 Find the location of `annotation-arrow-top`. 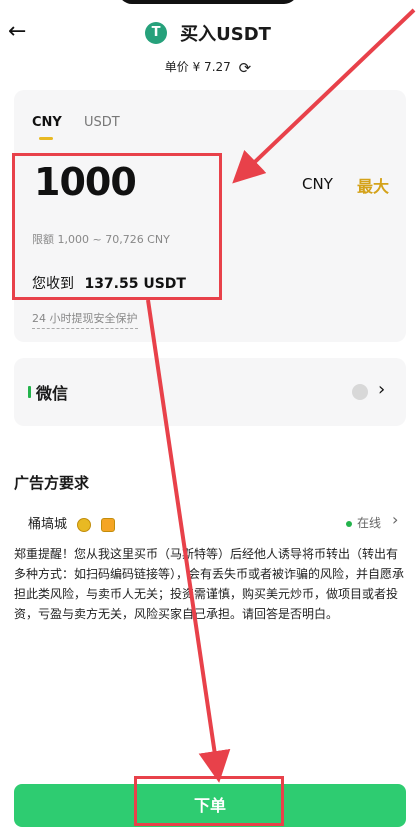

annotation-arrow-top is located at coordinates (324, 96).